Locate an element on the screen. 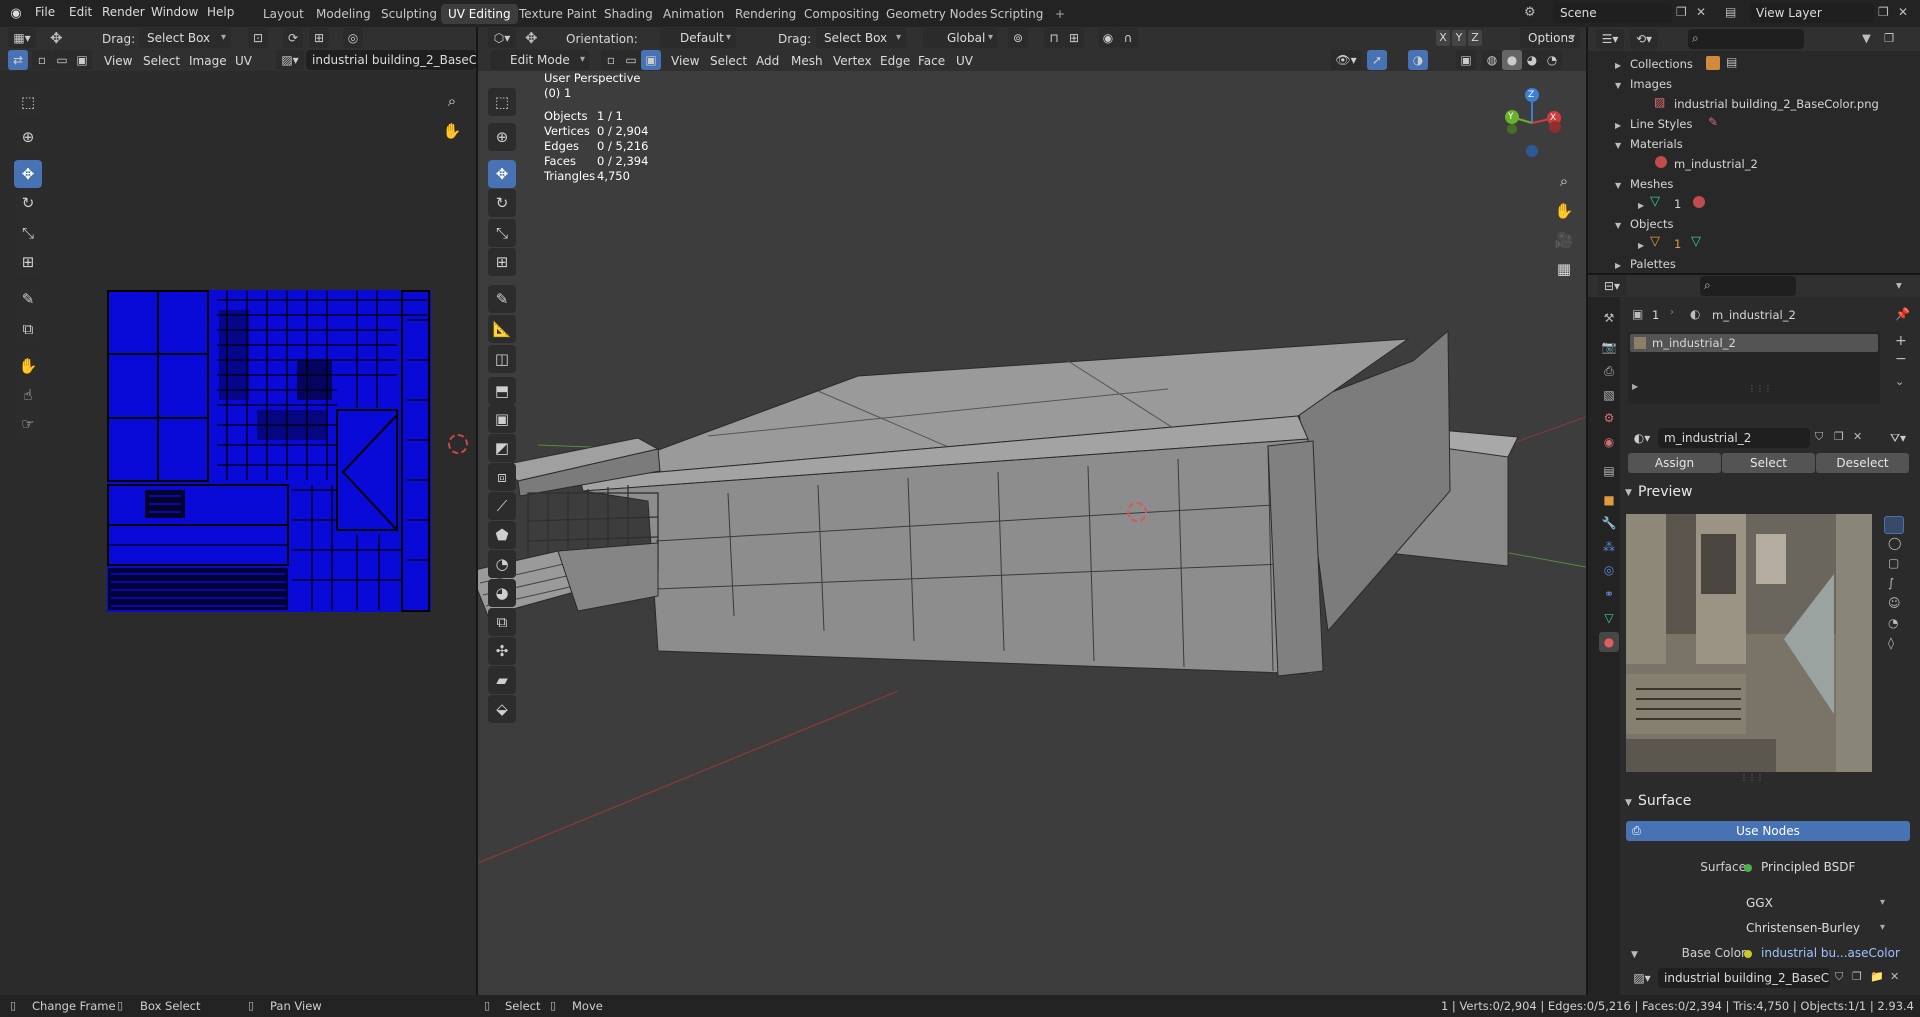 This screenshot has width=1920, height=1017. tab-layout: Layout is located at coordinates (283, 14).